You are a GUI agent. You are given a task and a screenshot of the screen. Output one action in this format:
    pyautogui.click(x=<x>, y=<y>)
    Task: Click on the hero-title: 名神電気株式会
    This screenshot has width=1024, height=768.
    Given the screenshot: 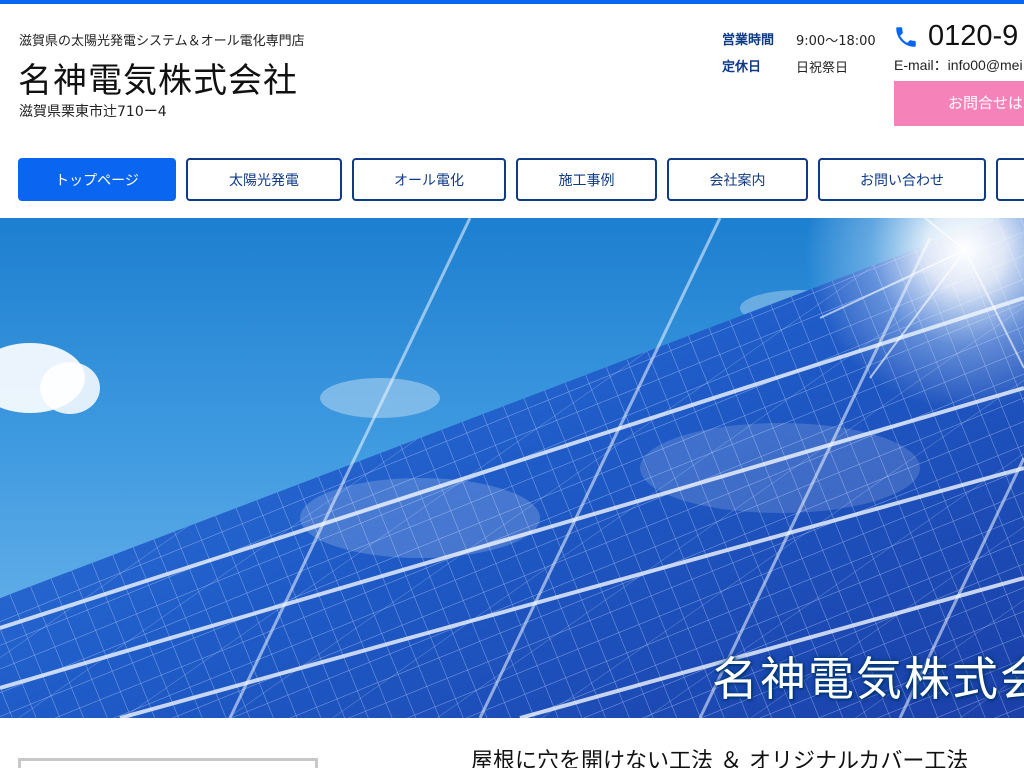 What is the action you would take?
    pyautogui.click(x=868, y=679)
    